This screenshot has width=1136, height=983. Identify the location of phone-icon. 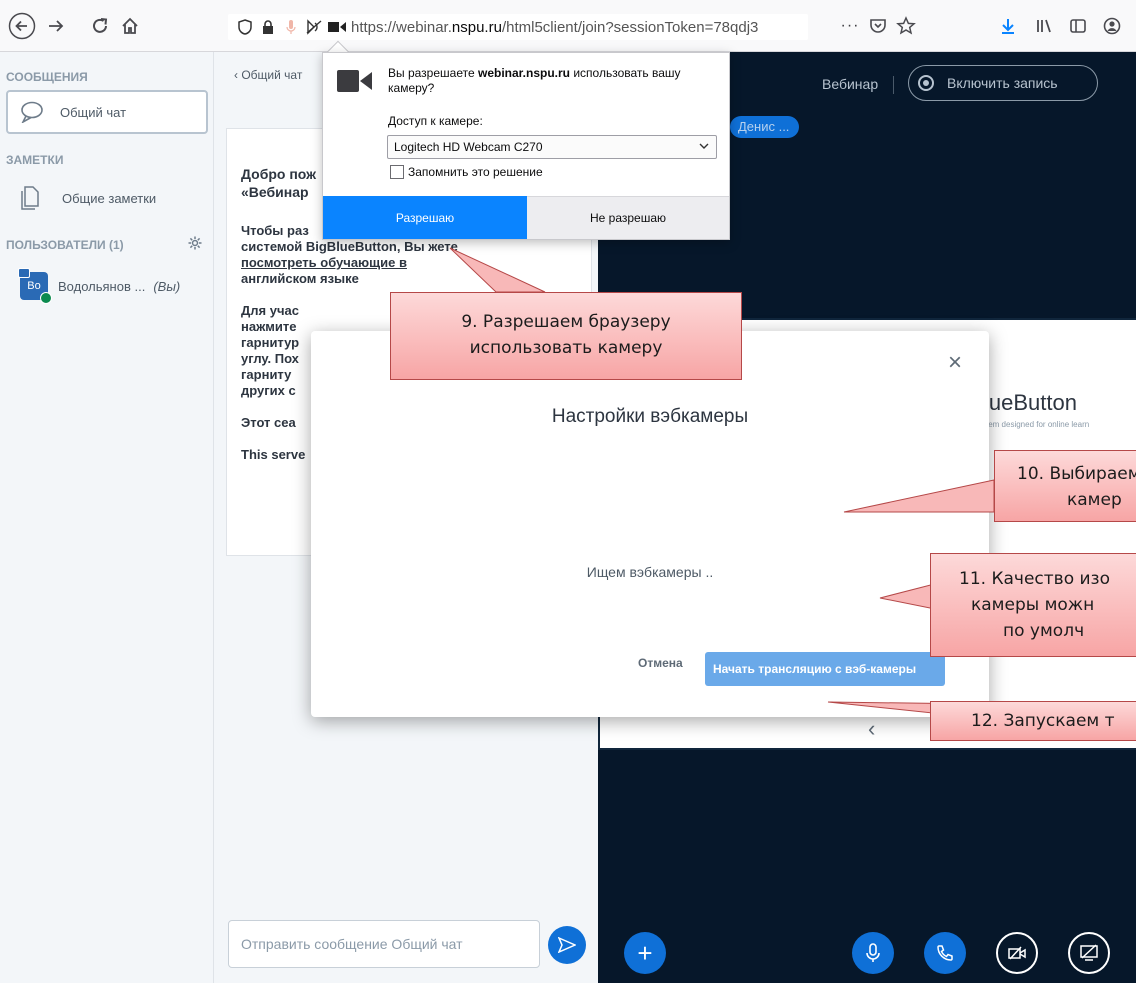
(945, 953).